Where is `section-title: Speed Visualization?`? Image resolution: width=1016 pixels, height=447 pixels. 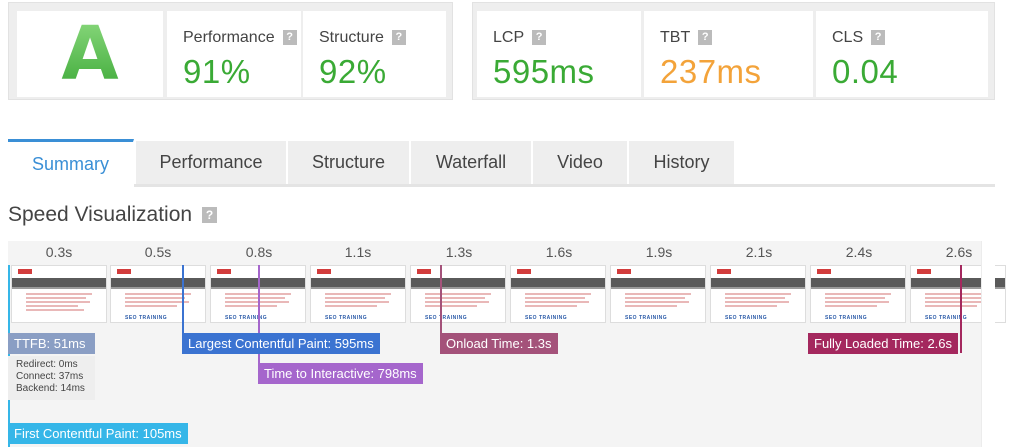
section-title: Speed Visualization? is located at coordinates (113, 215).